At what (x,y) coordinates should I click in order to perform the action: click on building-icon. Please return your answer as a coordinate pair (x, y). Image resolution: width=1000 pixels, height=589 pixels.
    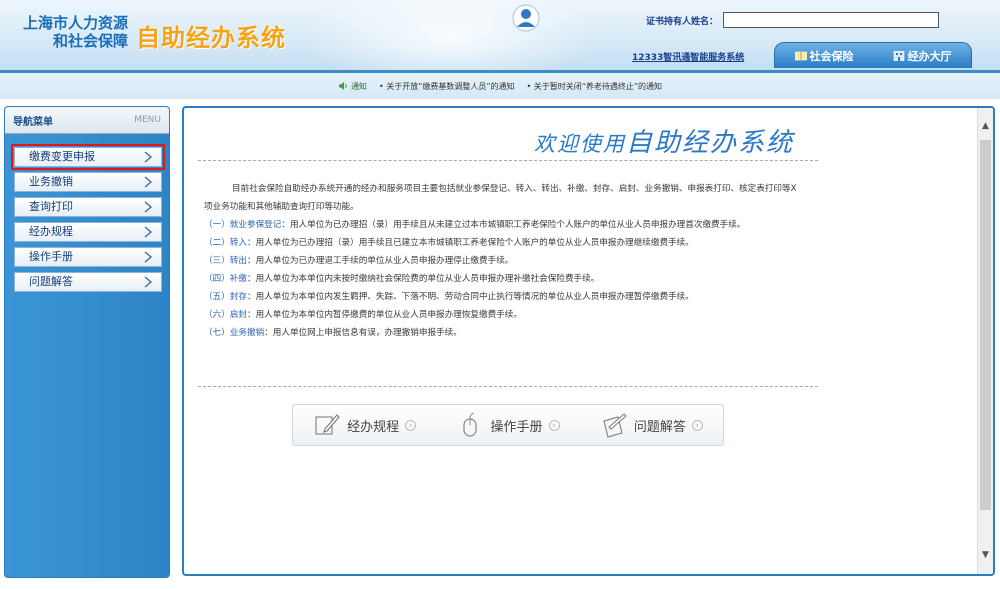
    Looking at the image, I should click on (898, 55).